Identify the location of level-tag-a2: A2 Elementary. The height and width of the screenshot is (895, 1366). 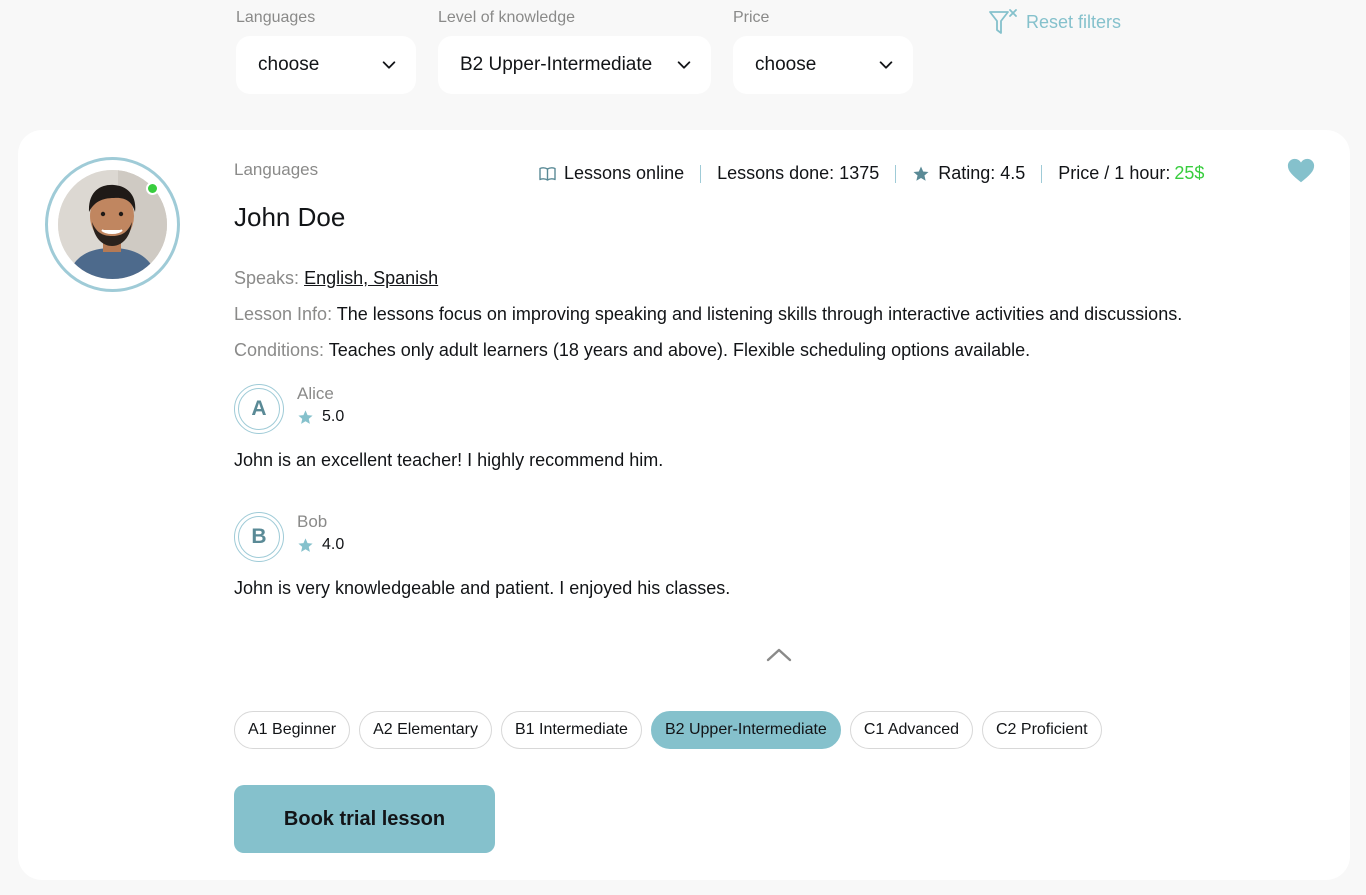
(425, 730).